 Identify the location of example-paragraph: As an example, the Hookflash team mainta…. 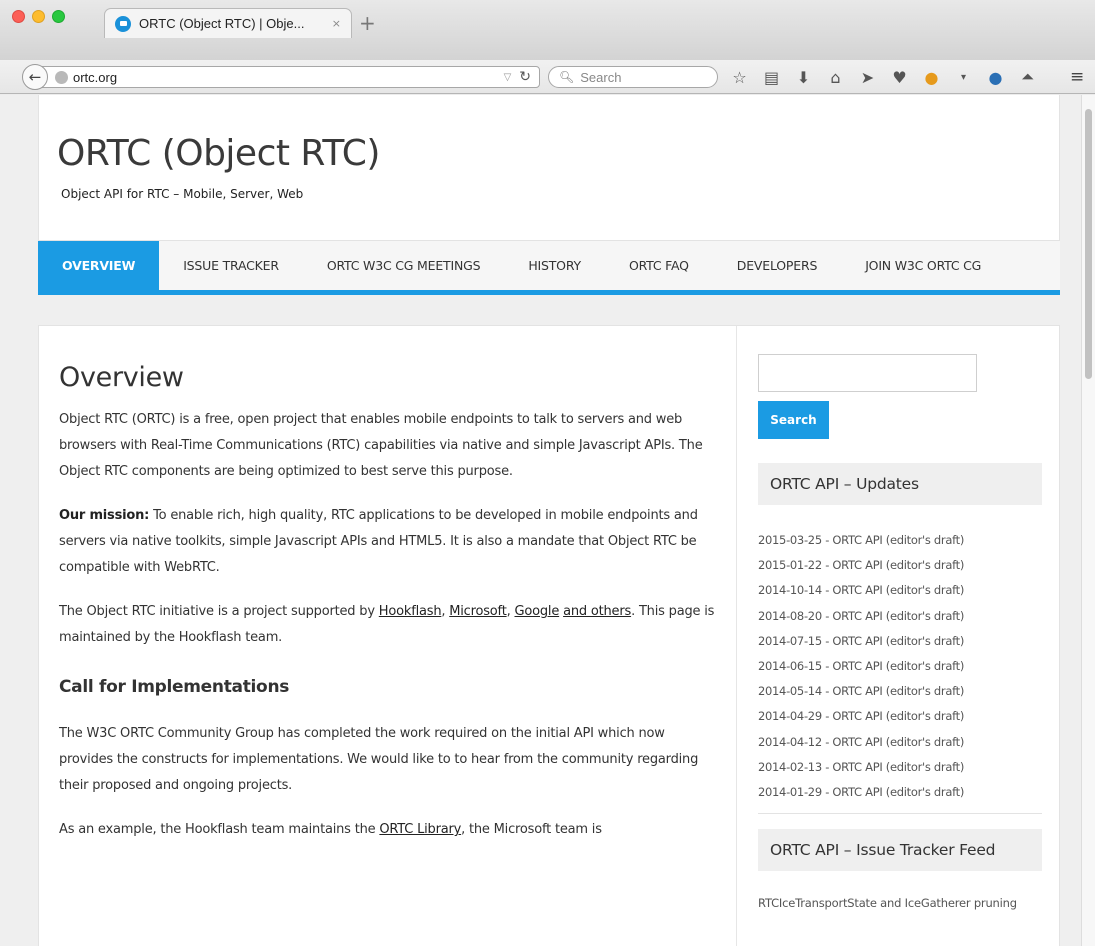
(389, 830).